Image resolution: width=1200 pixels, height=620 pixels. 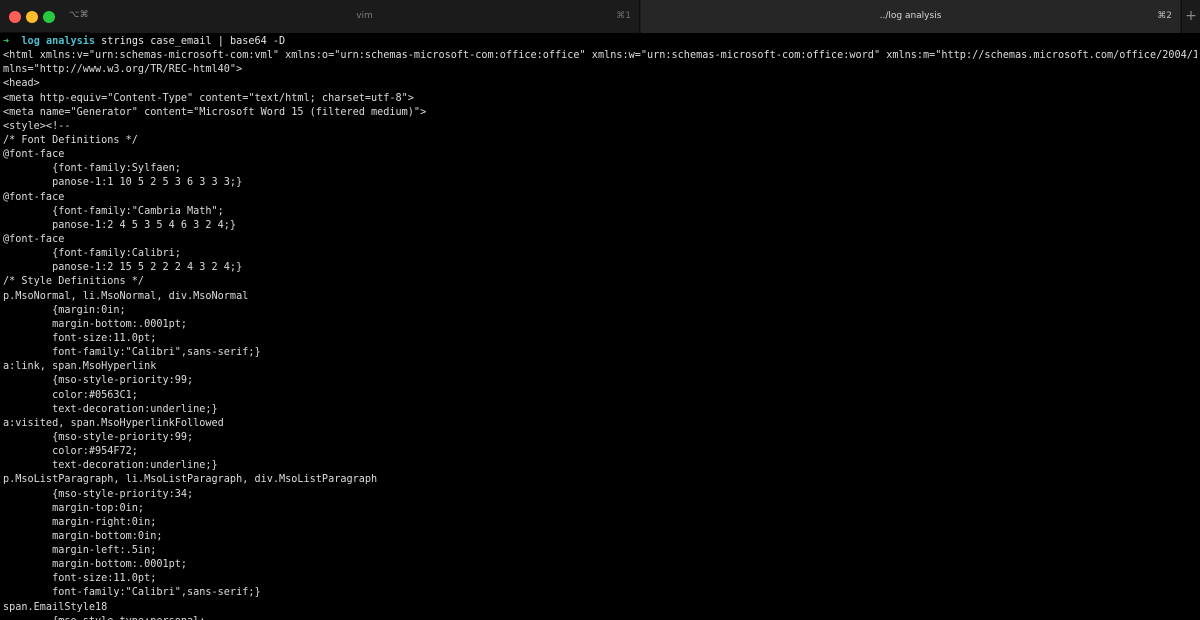 What do you see at coordinates (49, 17) in the screenshot?
I see `zoom-window-button` at bounding box center [49, 17].